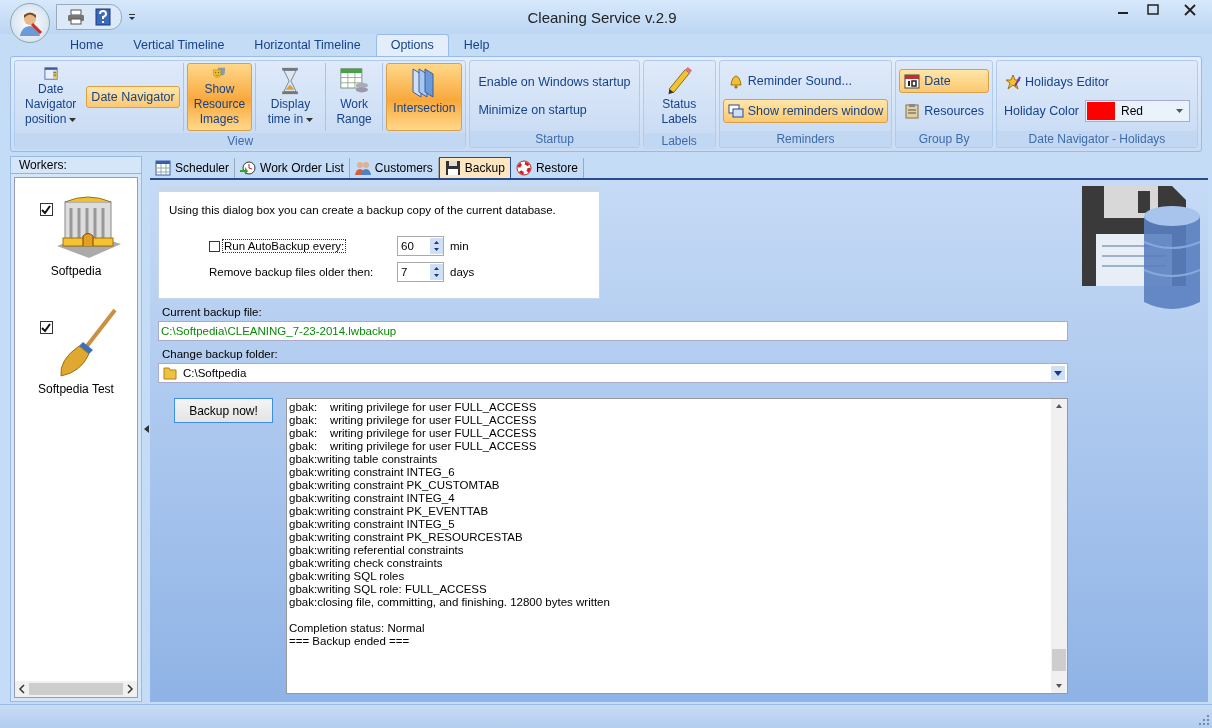 The width and height of the screenshot is (1212, 728). I want to click on log-line: gbak:writing constraint INTEG_4, so click(372, 498).